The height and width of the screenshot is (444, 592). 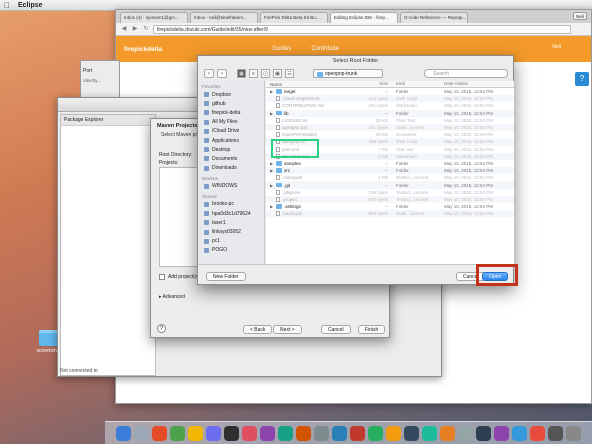 What do you see at coordinates (336, 329) in the screenshot?
I see `cancel-button: Cancel` at bounding box center [336, 329].